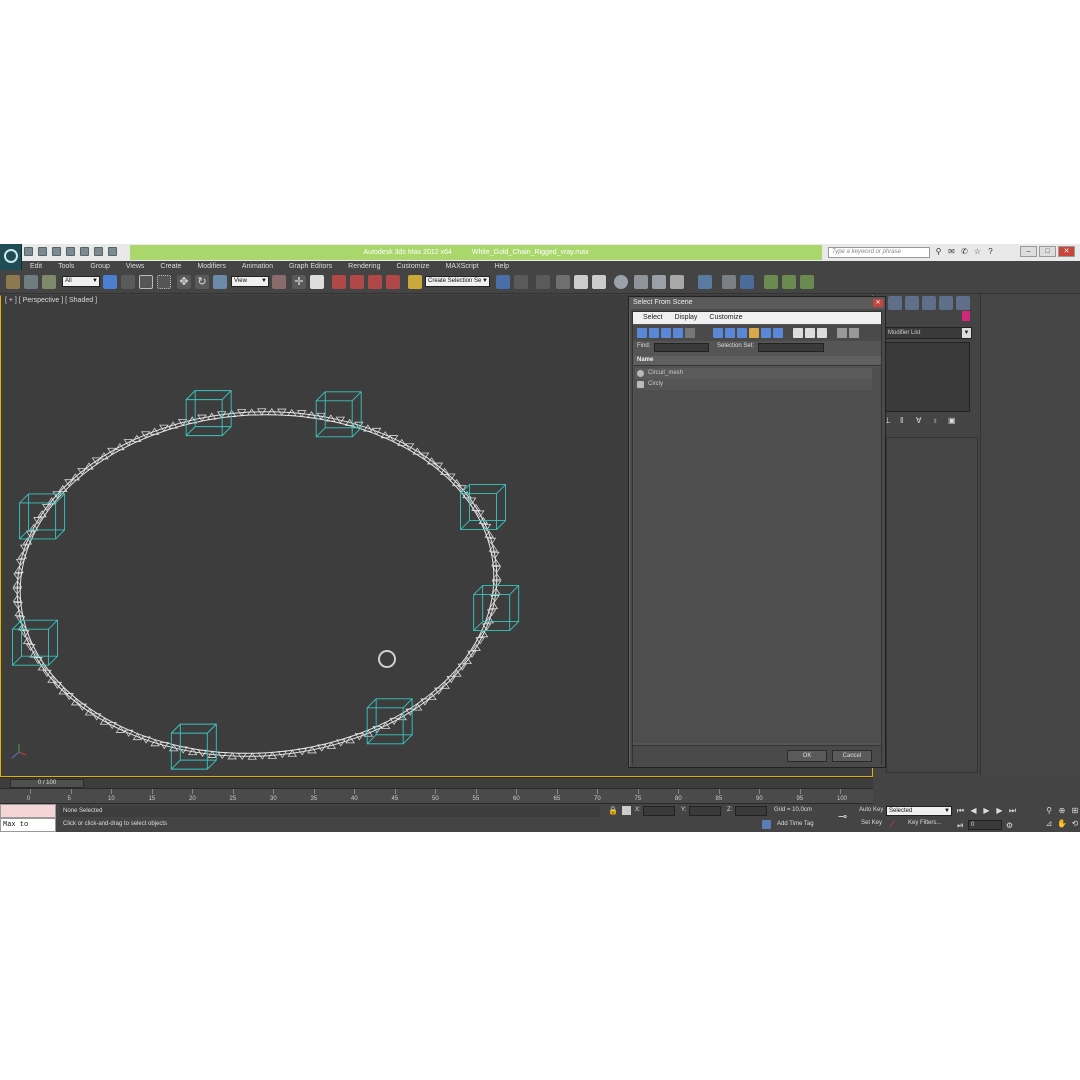 The width and height of the screenshot is (1080, 1080). What do you see at coordinates (146, 282) in the screenshot?
I see `rectangular-selection-icon` at bounding box center [146, 282].